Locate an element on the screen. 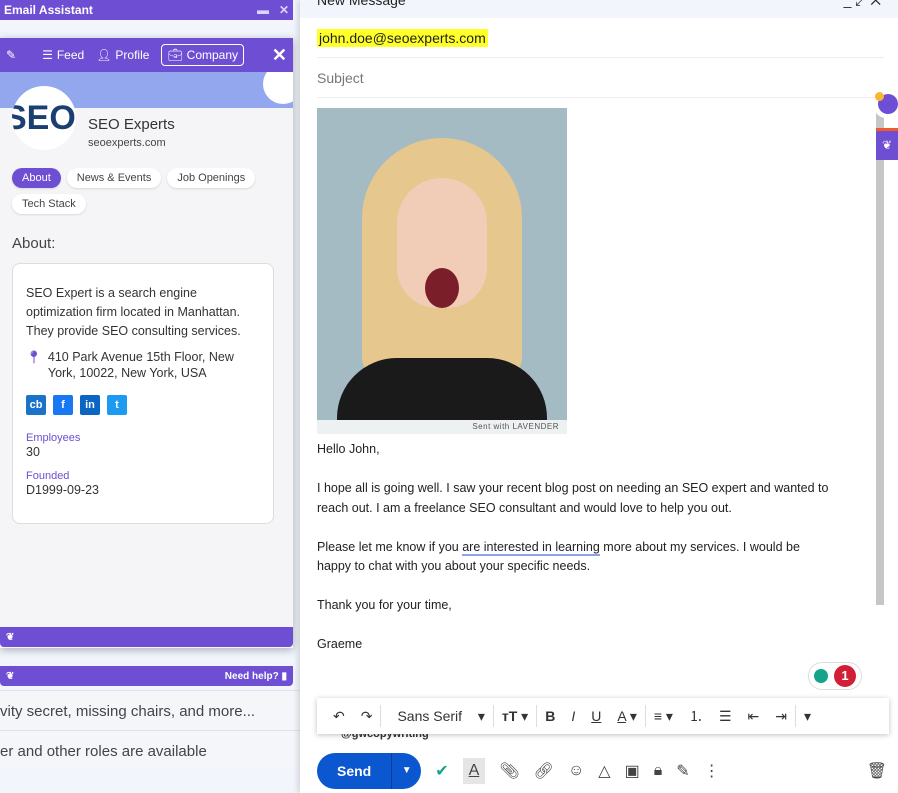 Image resolution: width=898 pixels, height=793 pixels. company-logo: SEO E is located at coordinates (44, 118).